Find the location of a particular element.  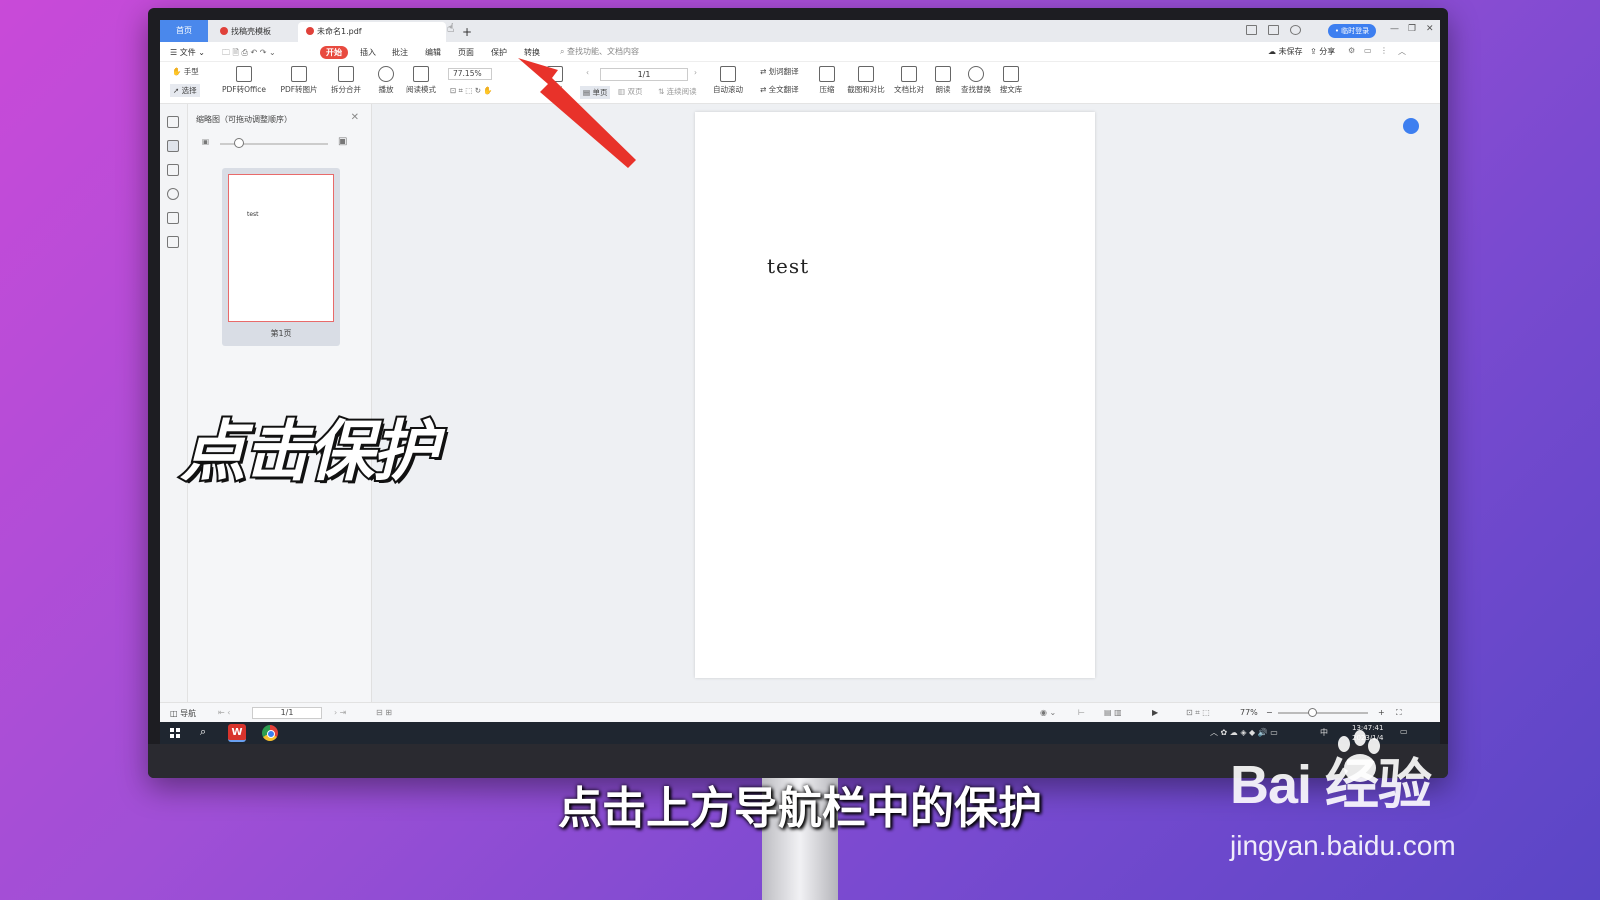

minimize-icon: — is located at coordinates (1394, 29).